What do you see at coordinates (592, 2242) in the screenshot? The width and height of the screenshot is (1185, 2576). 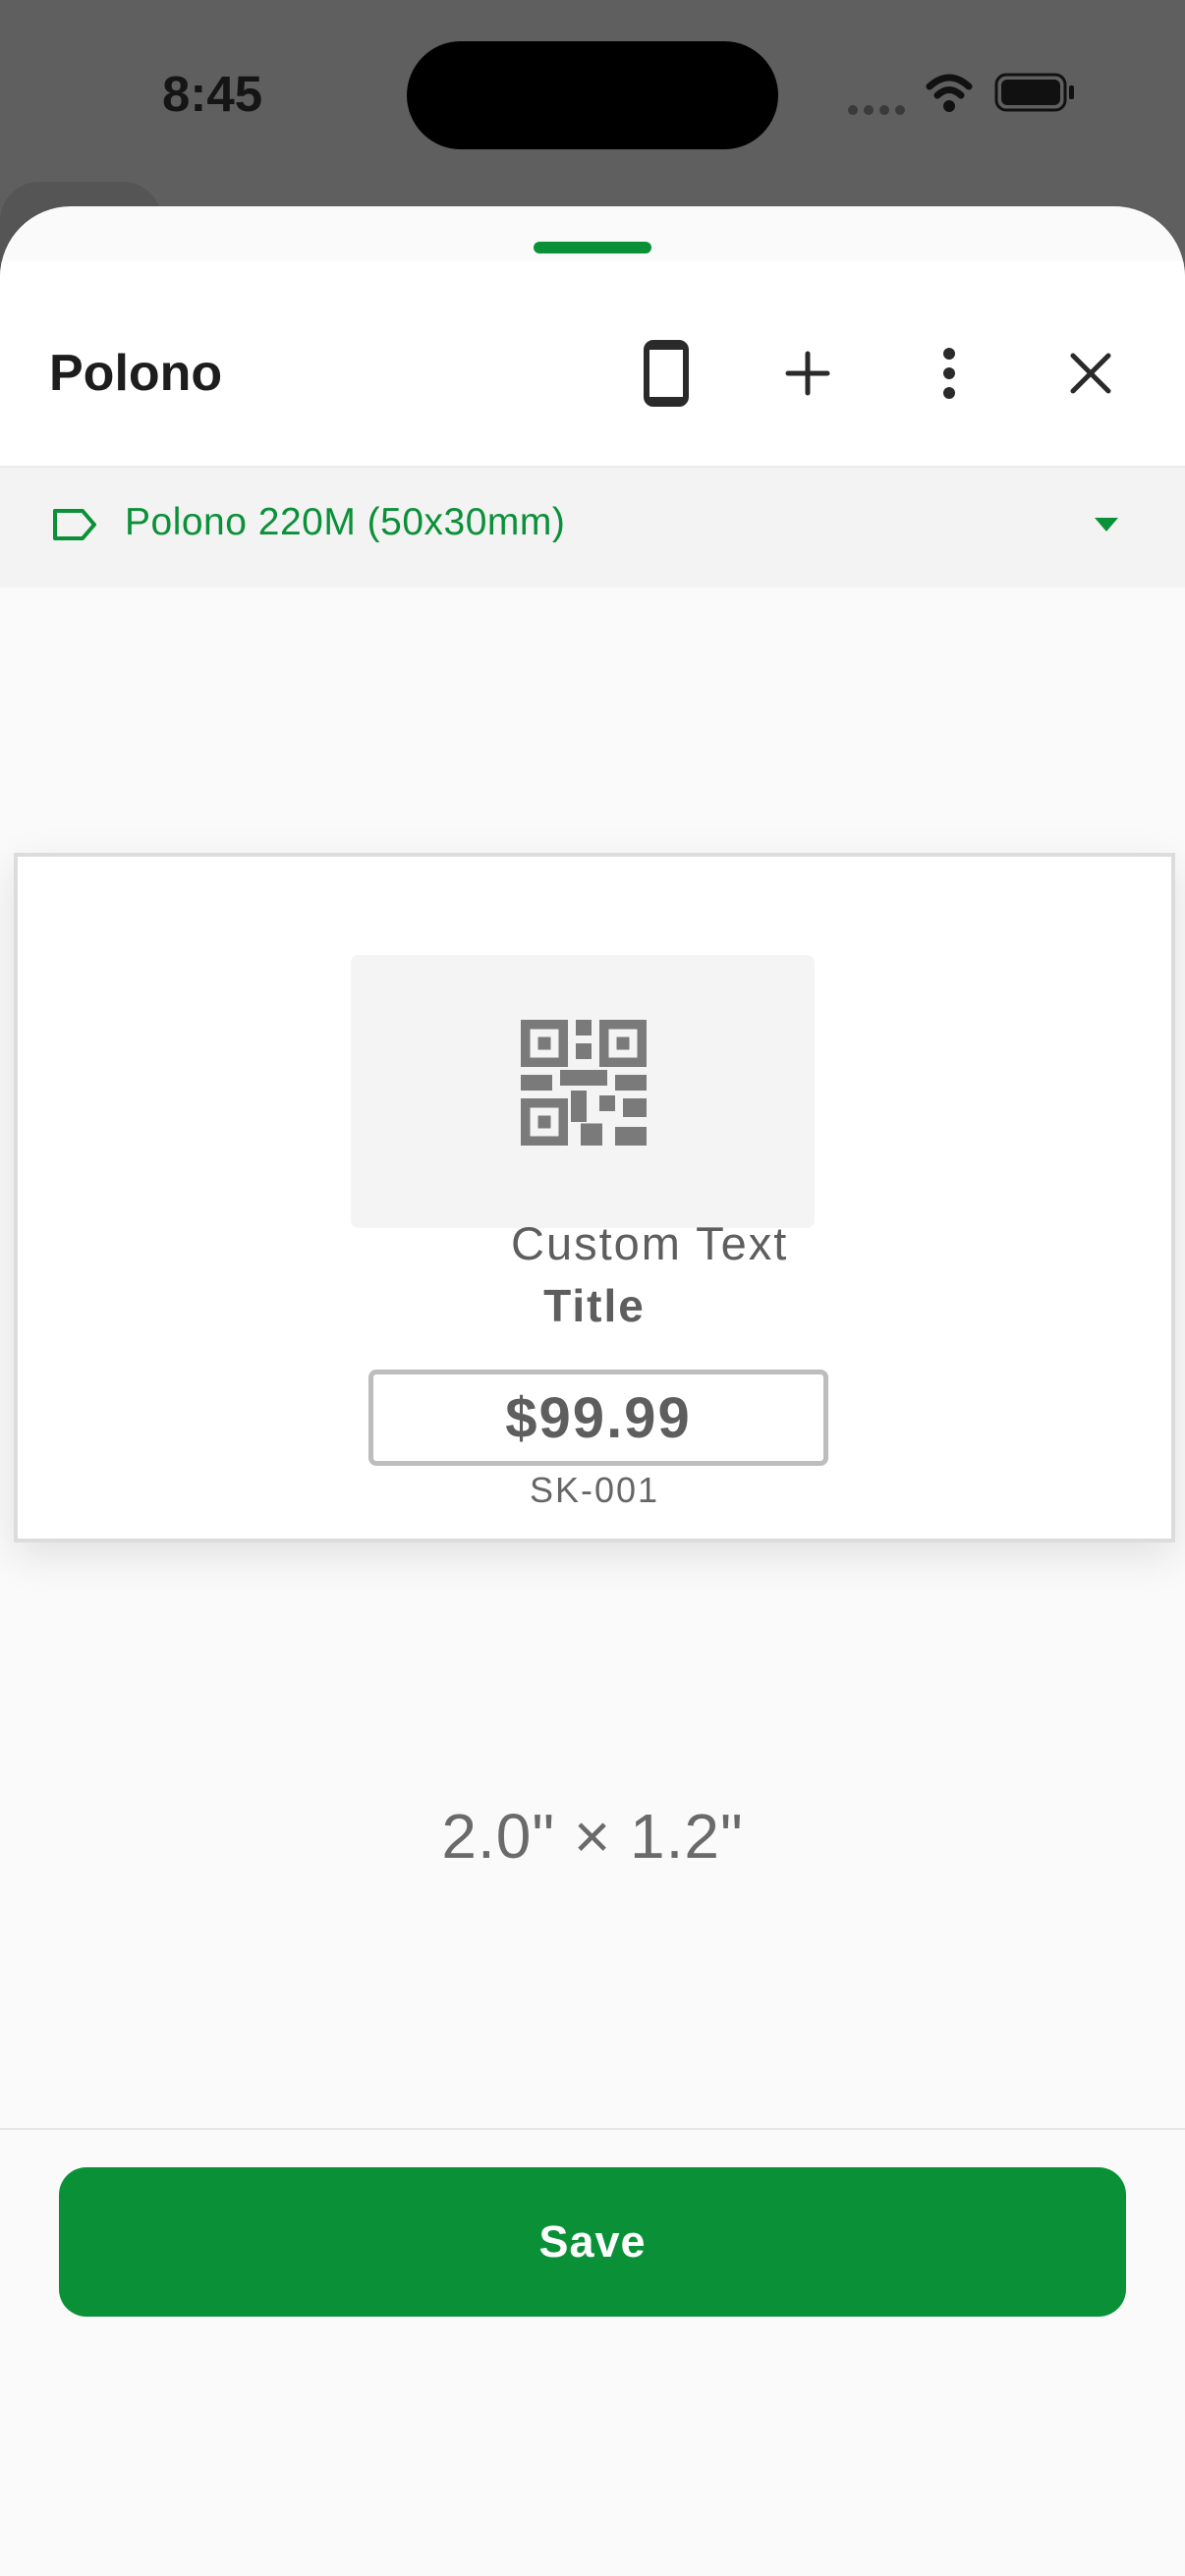 I see `save-button: Save` at bounding box center [592, 2242].